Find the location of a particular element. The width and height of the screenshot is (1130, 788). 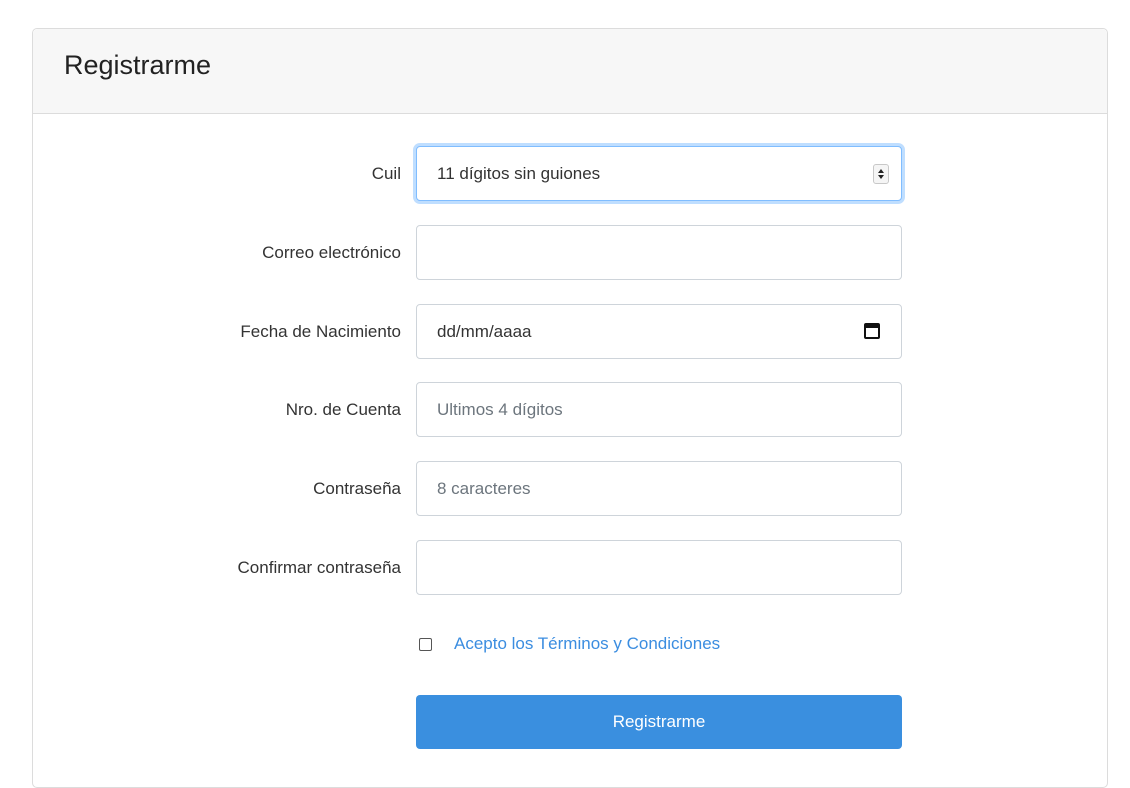

spinner-arrows-icon is located at coordinates (881, 174).